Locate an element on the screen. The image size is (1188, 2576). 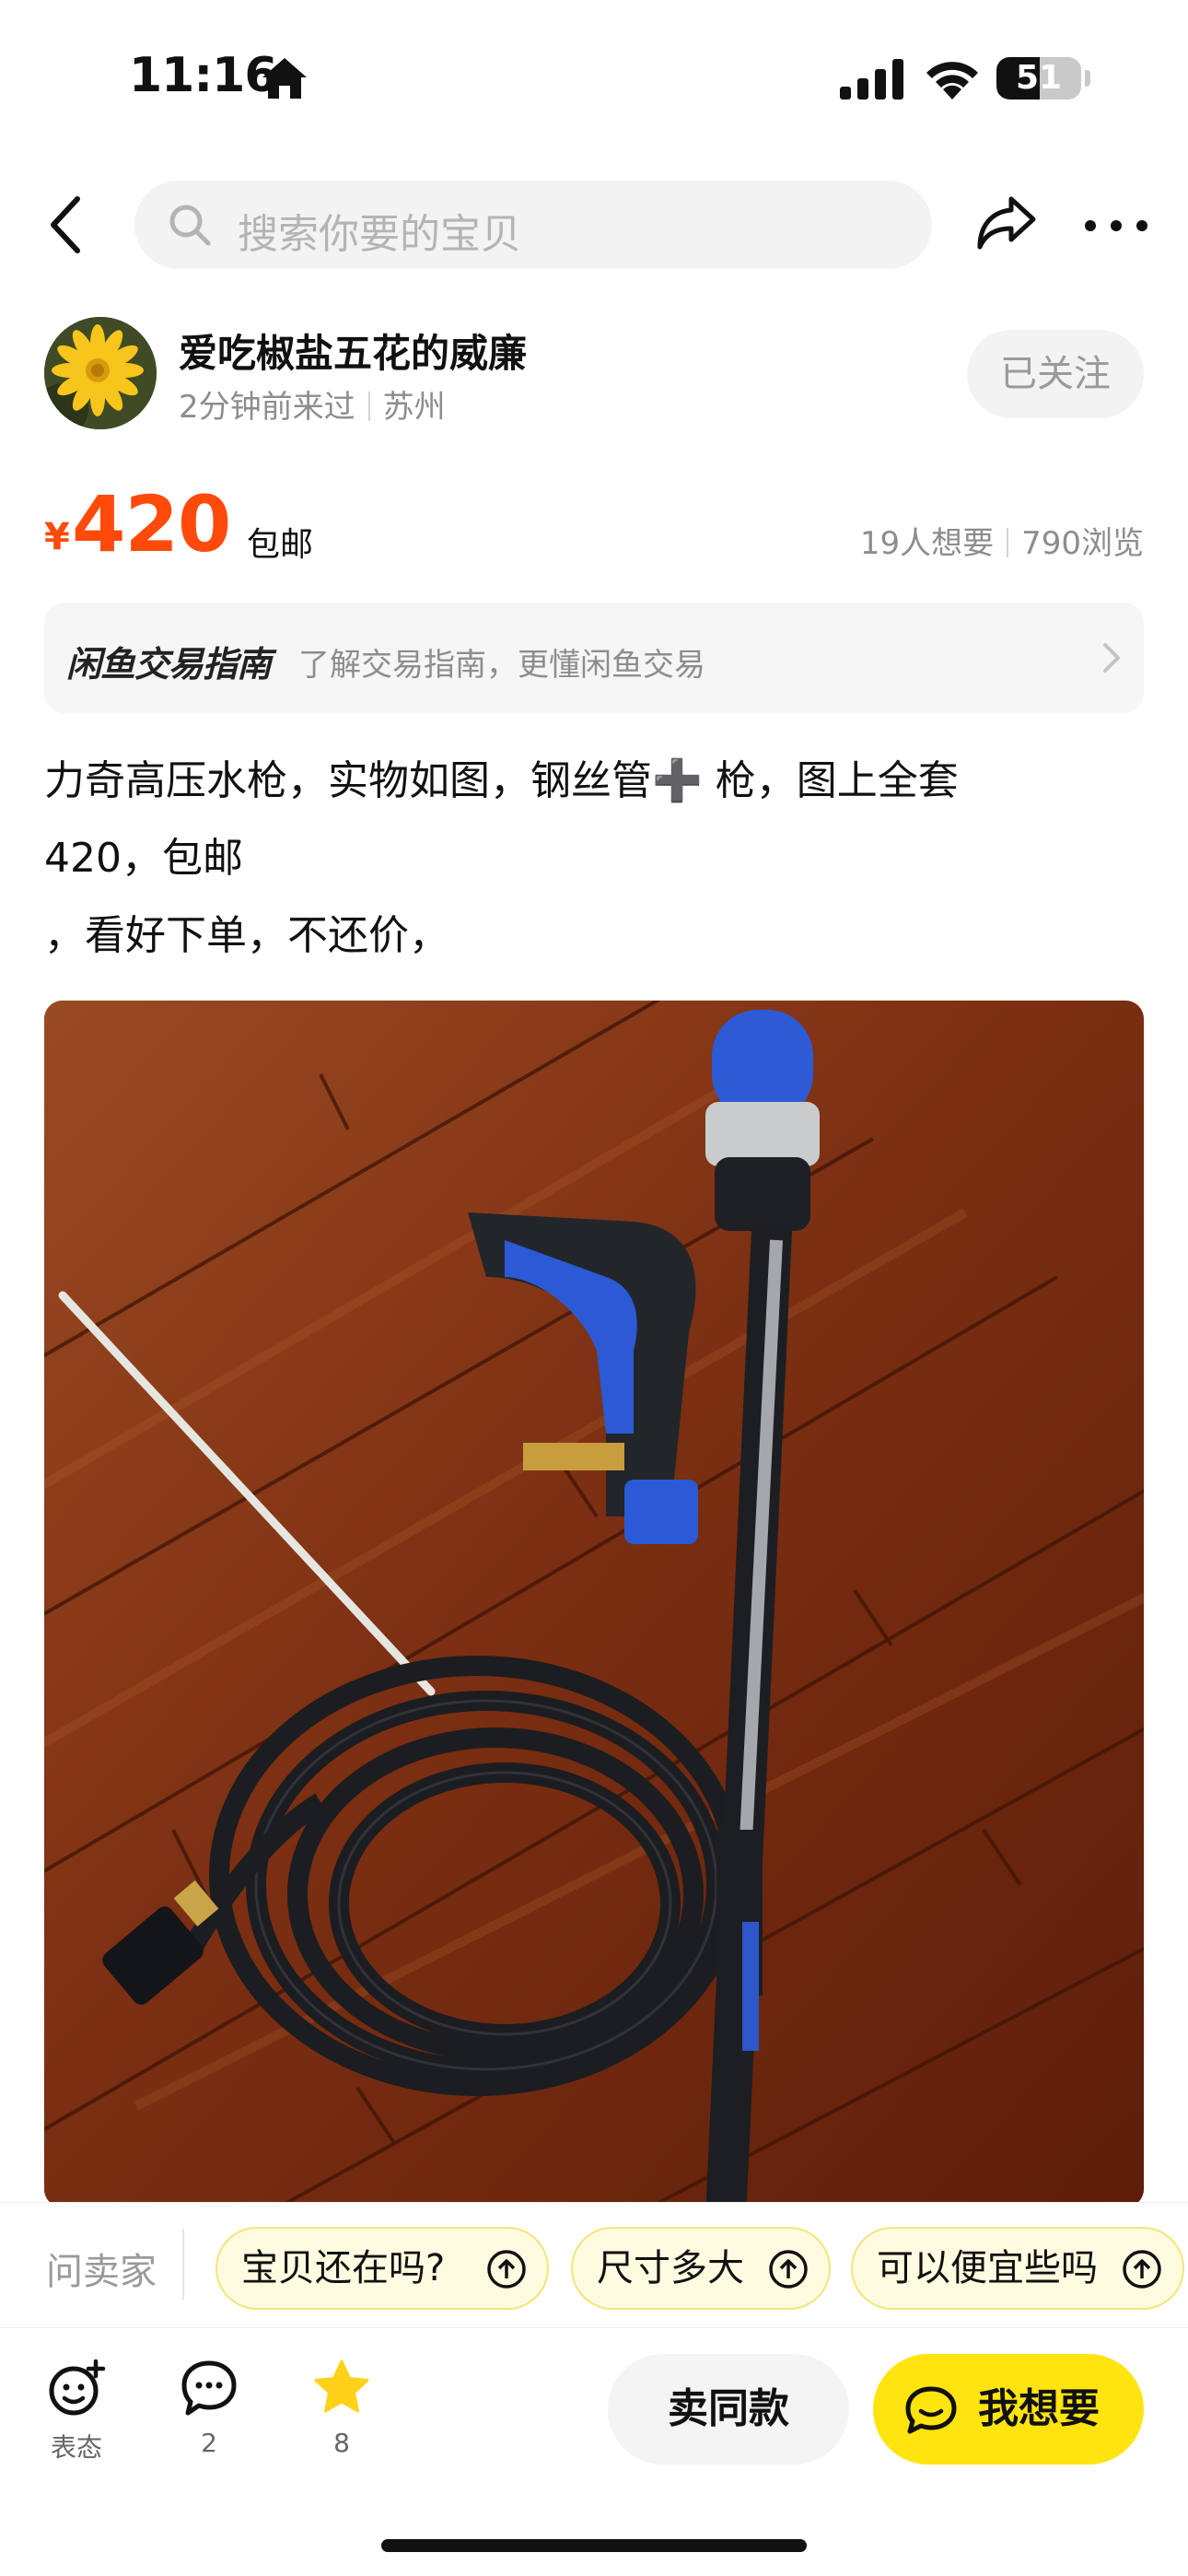
seller-meta: 2分钟前来过 苏州 is located at coordinates (312, 404).